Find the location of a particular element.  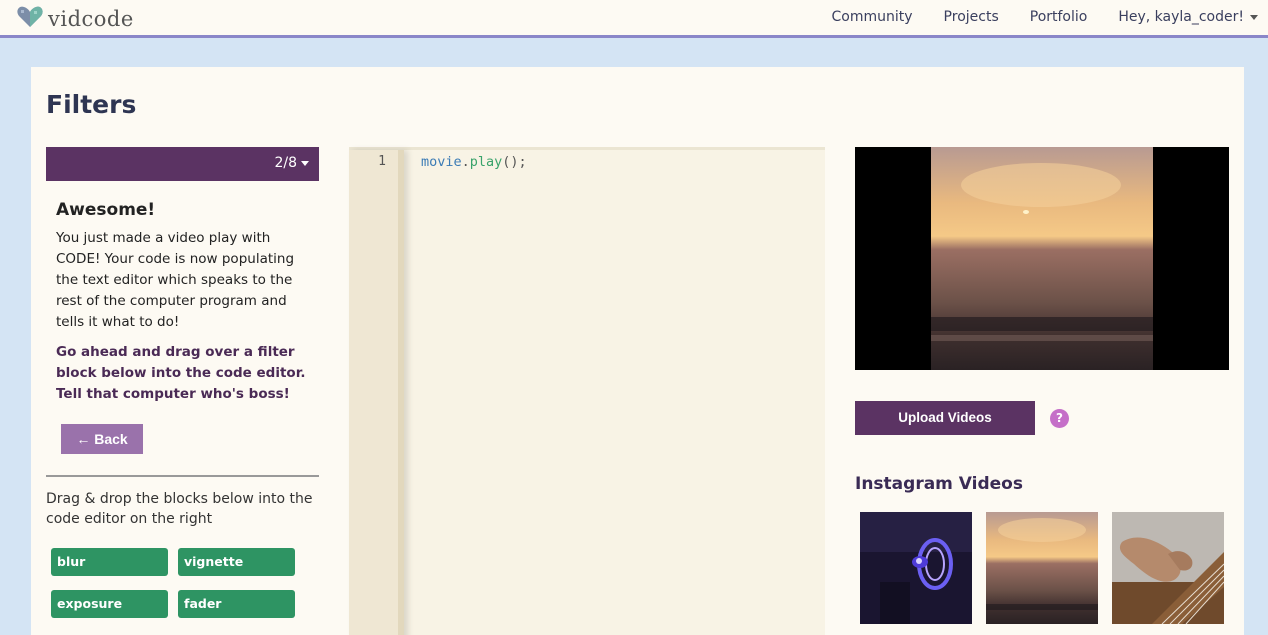

lesson-step-label: 2/8 is located at coordinates (285, 163).